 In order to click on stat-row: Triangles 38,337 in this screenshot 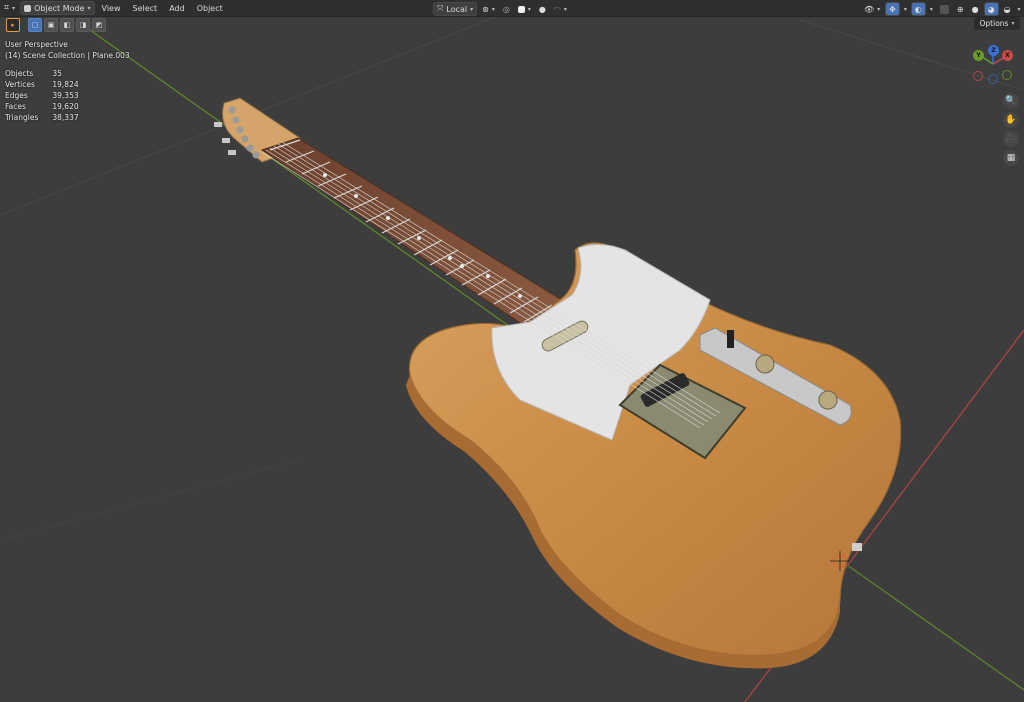, I will do `click(42, 117)`.